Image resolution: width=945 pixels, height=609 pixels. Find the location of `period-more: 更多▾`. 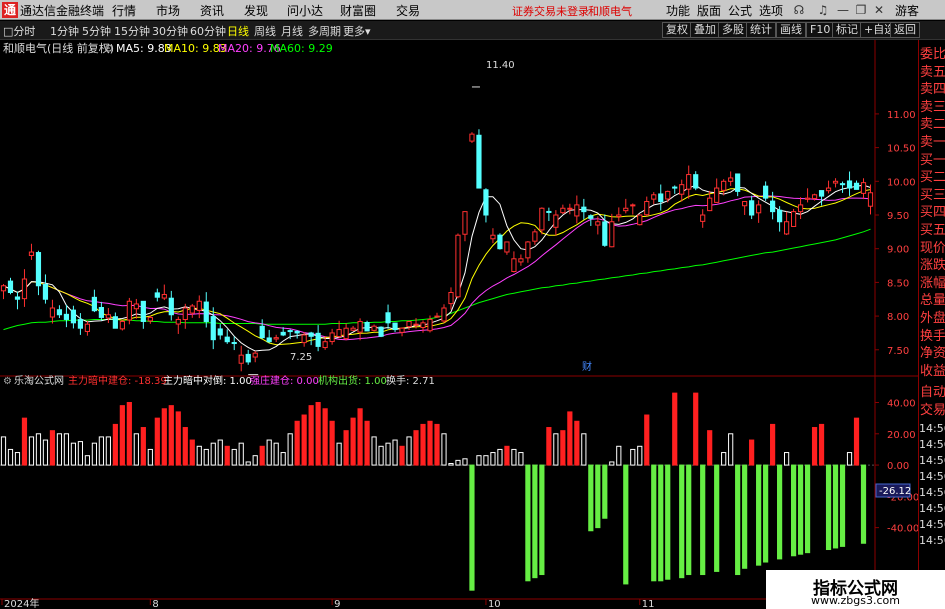

period-more: 更多▾ is located at coordinates (357, 31).